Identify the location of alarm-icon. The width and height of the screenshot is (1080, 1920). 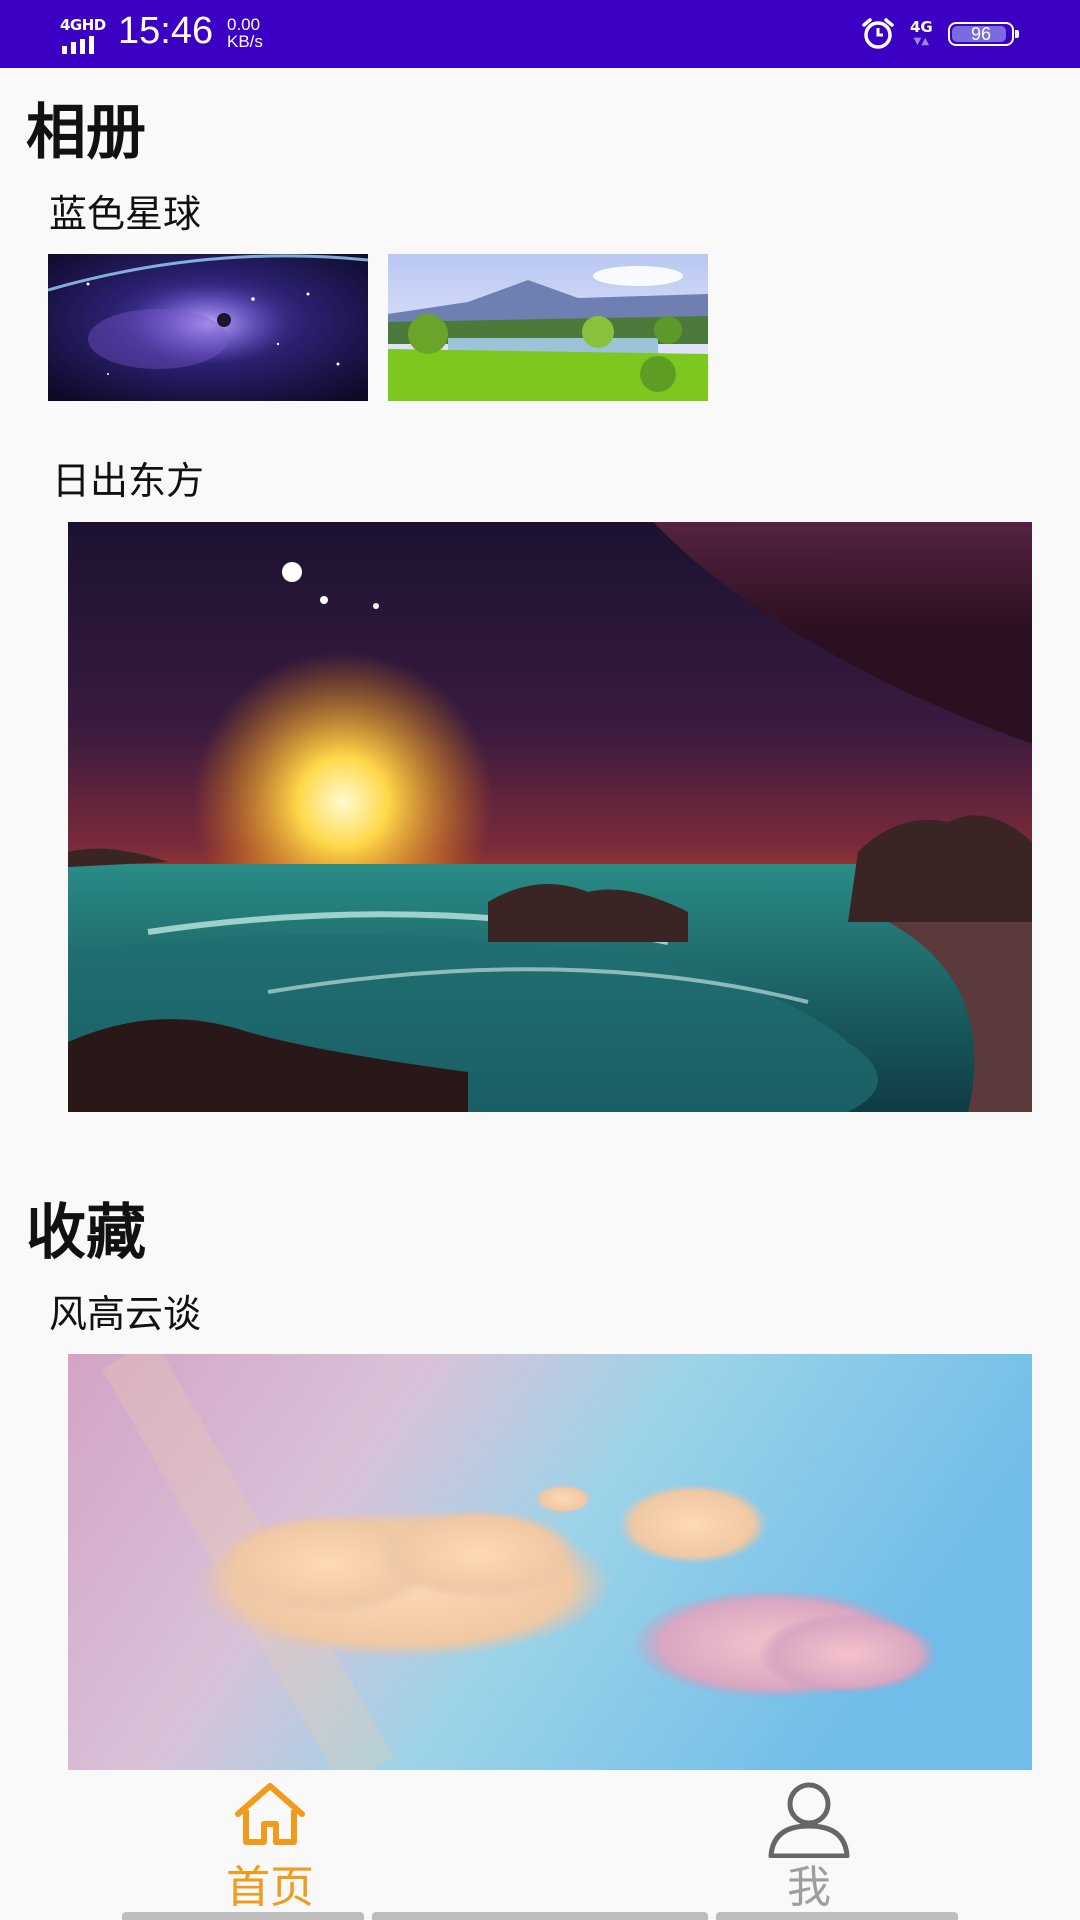
(878, 33).